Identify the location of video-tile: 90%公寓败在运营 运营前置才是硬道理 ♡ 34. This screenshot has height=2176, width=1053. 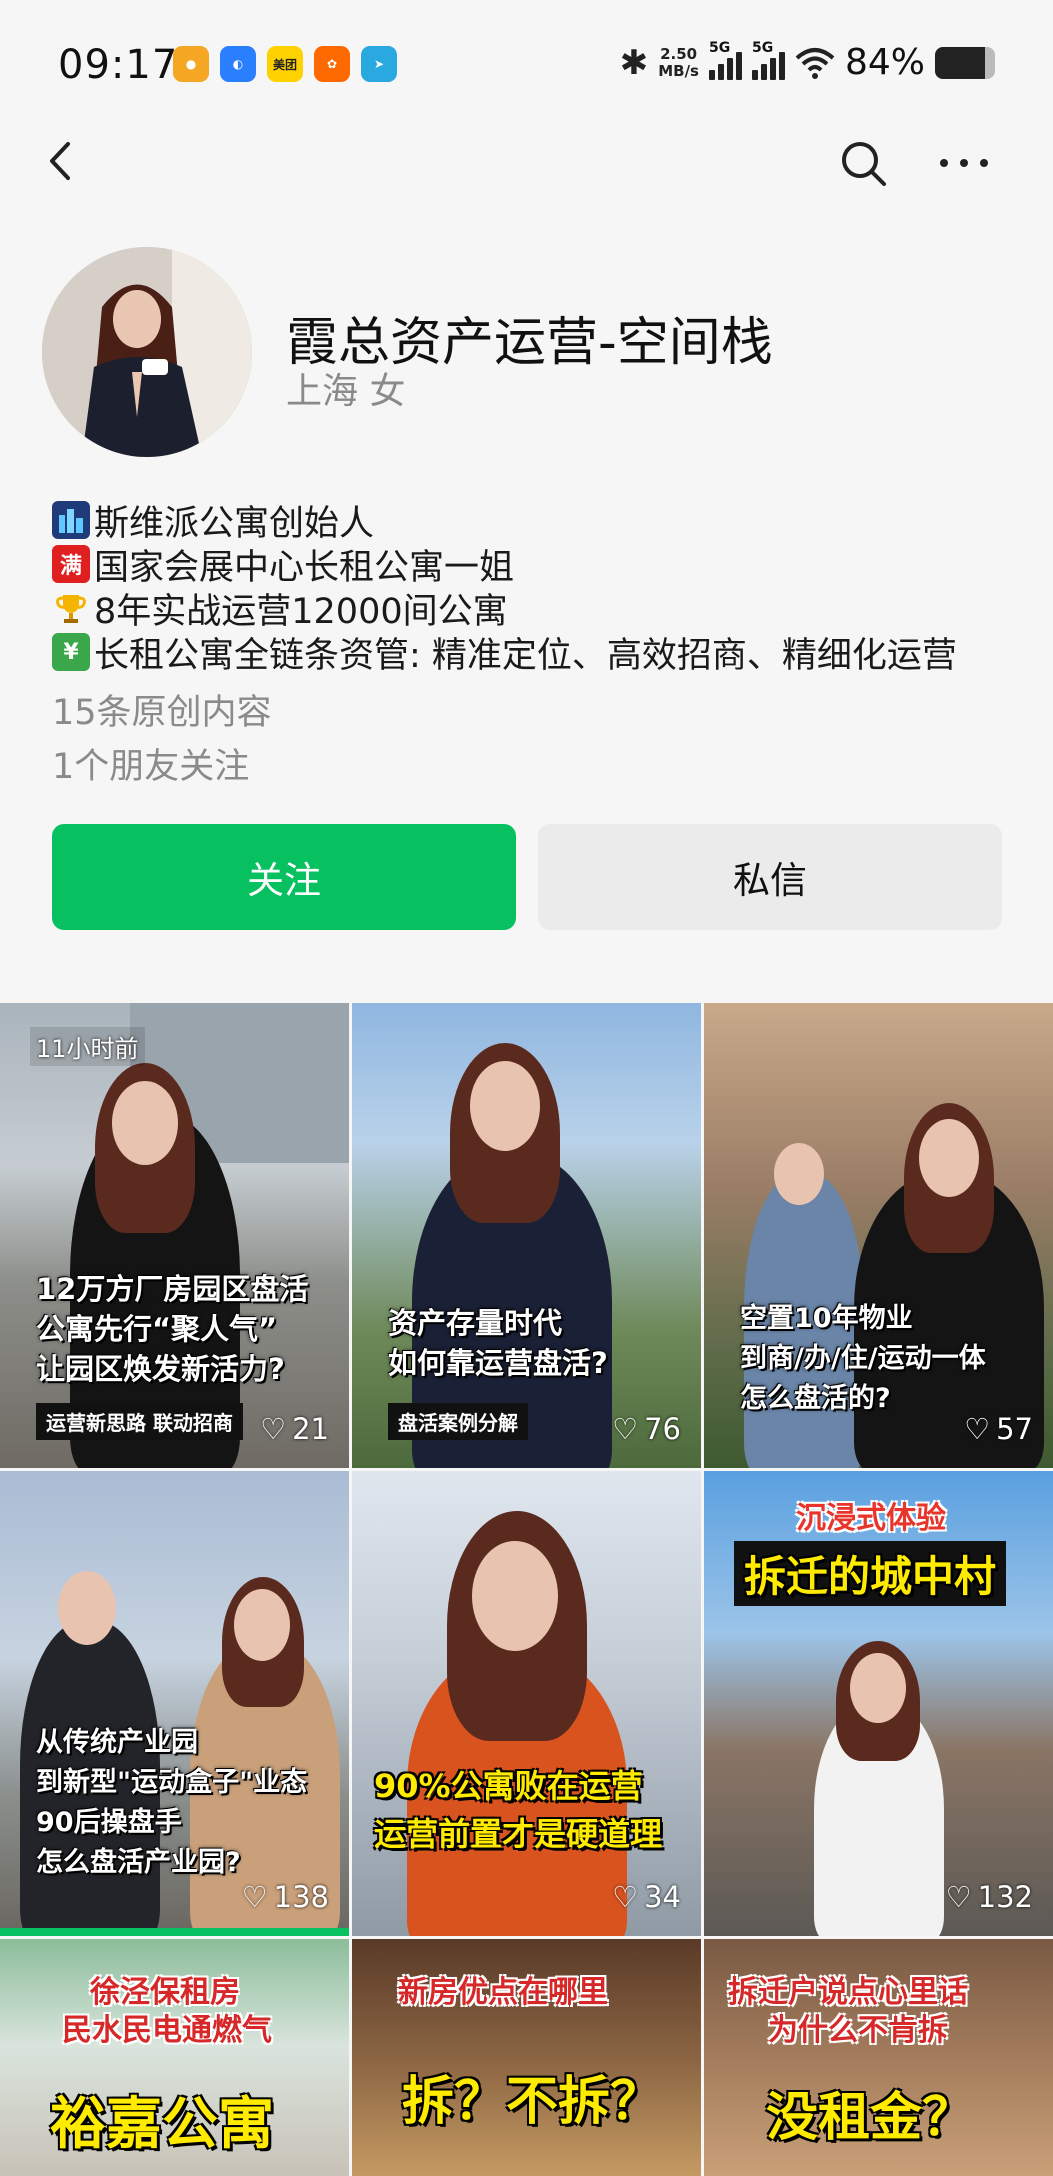
(526, 1703).